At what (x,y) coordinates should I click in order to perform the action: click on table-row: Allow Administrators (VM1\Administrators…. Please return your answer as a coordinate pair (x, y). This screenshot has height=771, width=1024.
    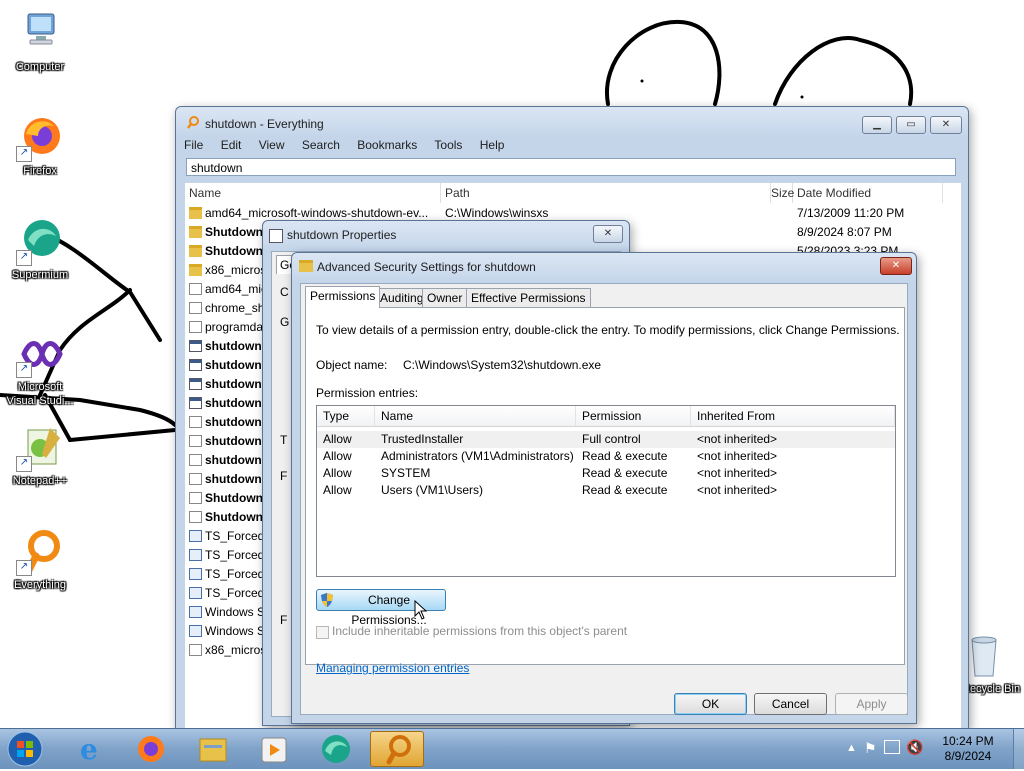
    Looking at the image, I should click on (606, 456).